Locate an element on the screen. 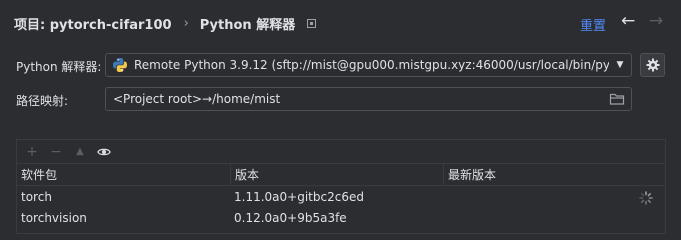  path-mapping-field: <Project root>→/home/mist is located at coordinates (368, 99).